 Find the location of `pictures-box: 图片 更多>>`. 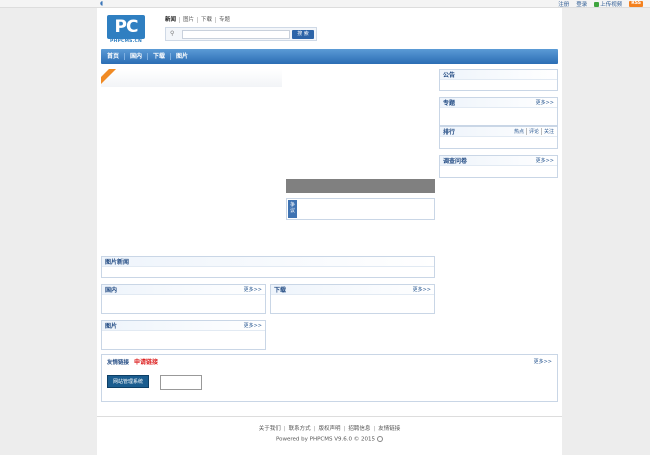

pictures-box: 图片 更多>> is located at coordinates (183, 335).